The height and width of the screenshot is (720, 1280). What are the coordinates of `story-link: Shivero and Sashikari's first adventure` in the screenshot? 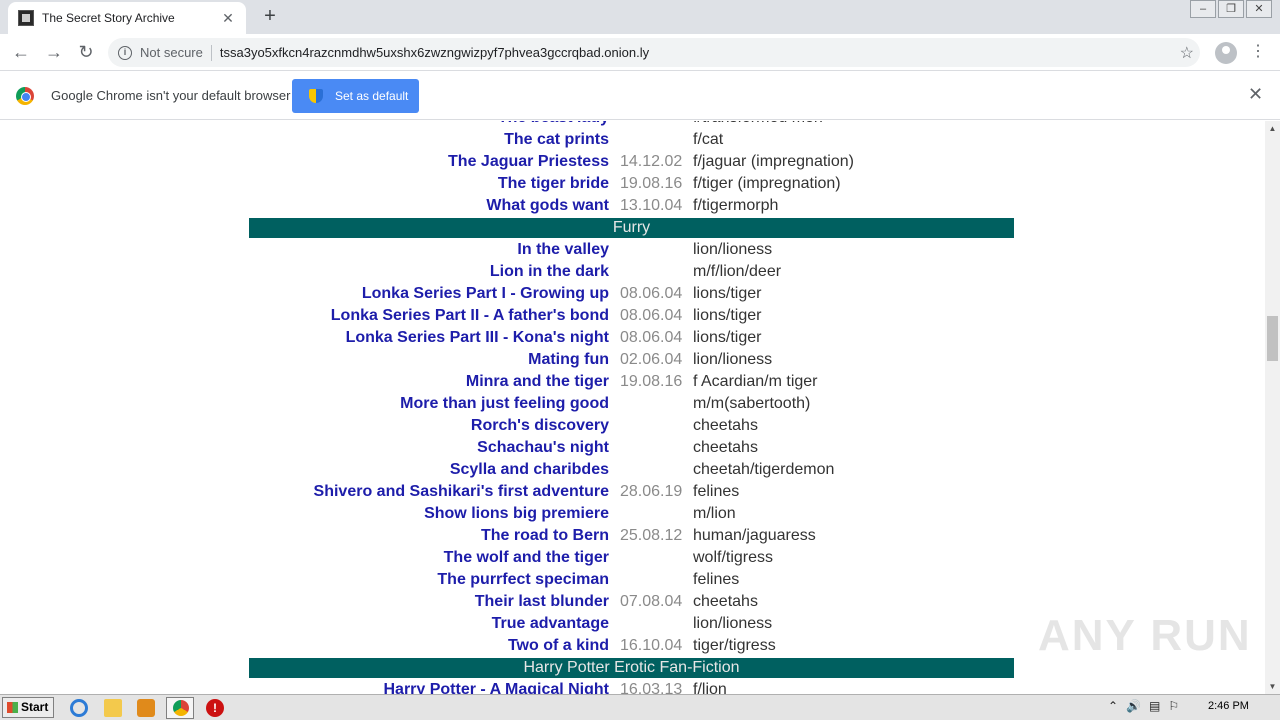 It's located at (461, 492).